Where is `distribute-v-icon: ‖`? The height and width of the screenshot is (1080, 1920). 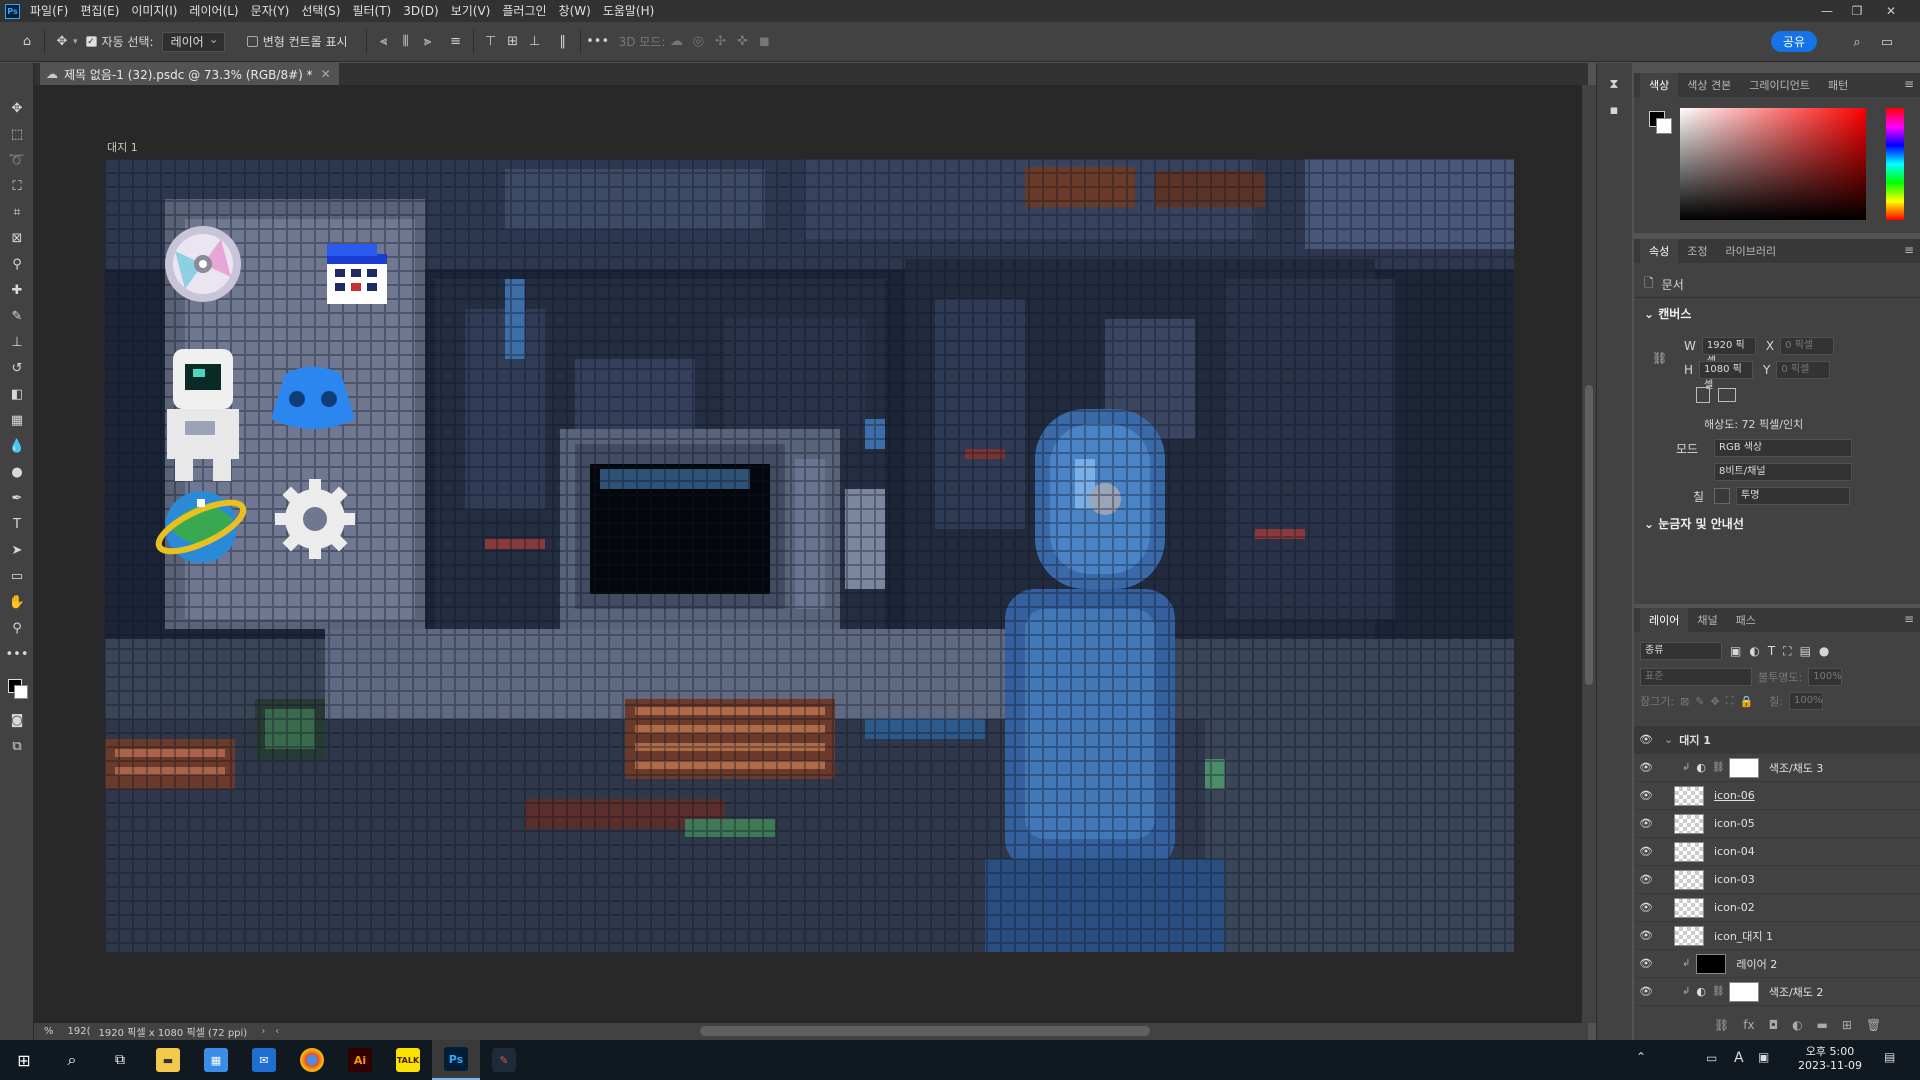
distribute-v-icon: ‖ is located at coordinates (563, 42).